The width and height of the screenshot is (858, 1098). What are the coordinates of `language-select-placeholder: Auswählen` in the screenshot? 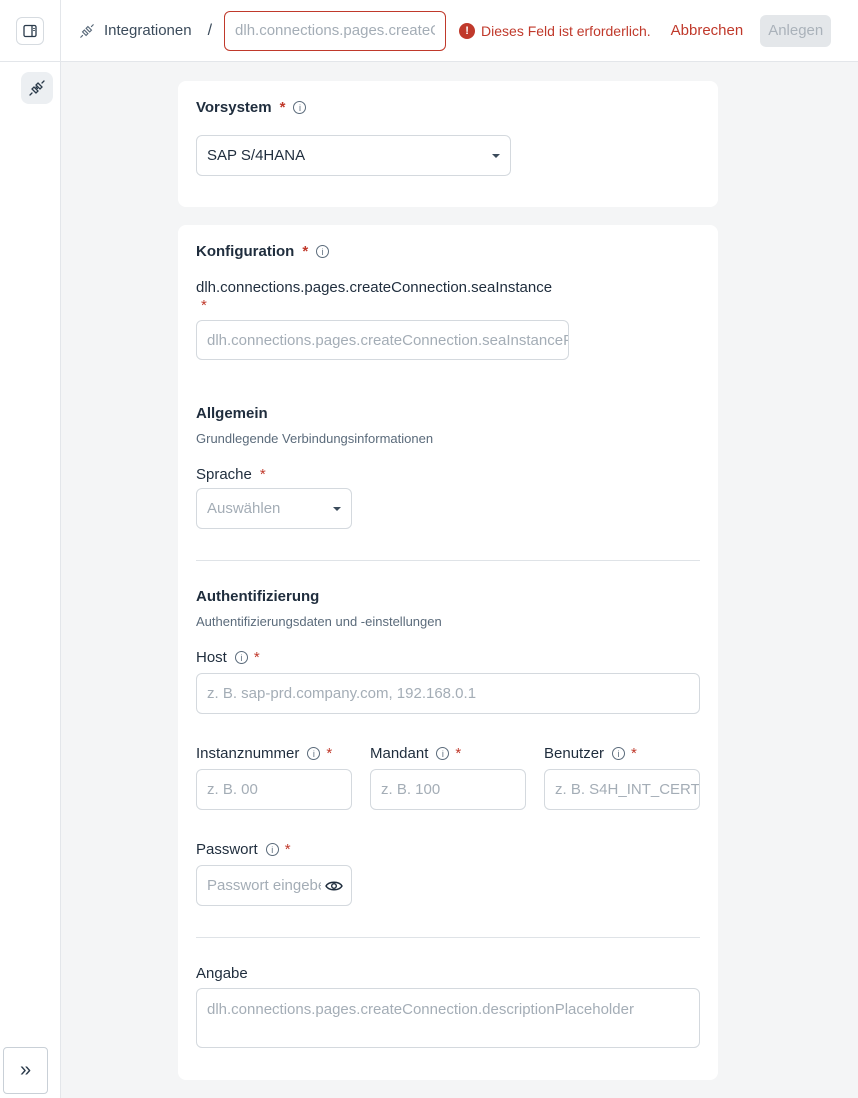 It's located at (244, 508).